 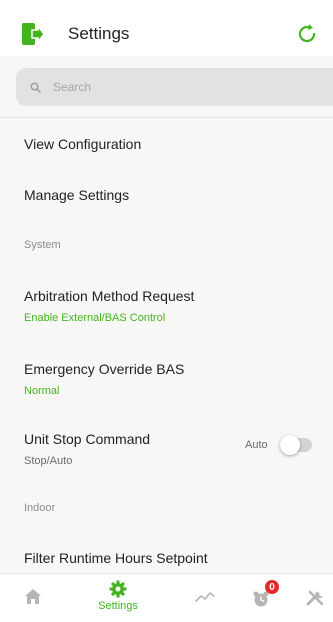 I want to click on filter-runtime-item: Filter Runtime Hours Setpoint, so click(x=116, y=558).